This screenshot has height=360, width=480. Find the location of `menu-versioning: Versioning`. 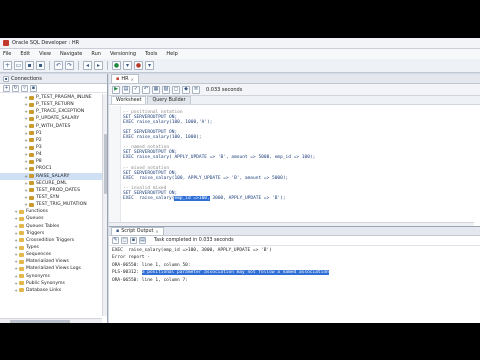

menu-versioning: Versioning is located at coordinates (123, 54).